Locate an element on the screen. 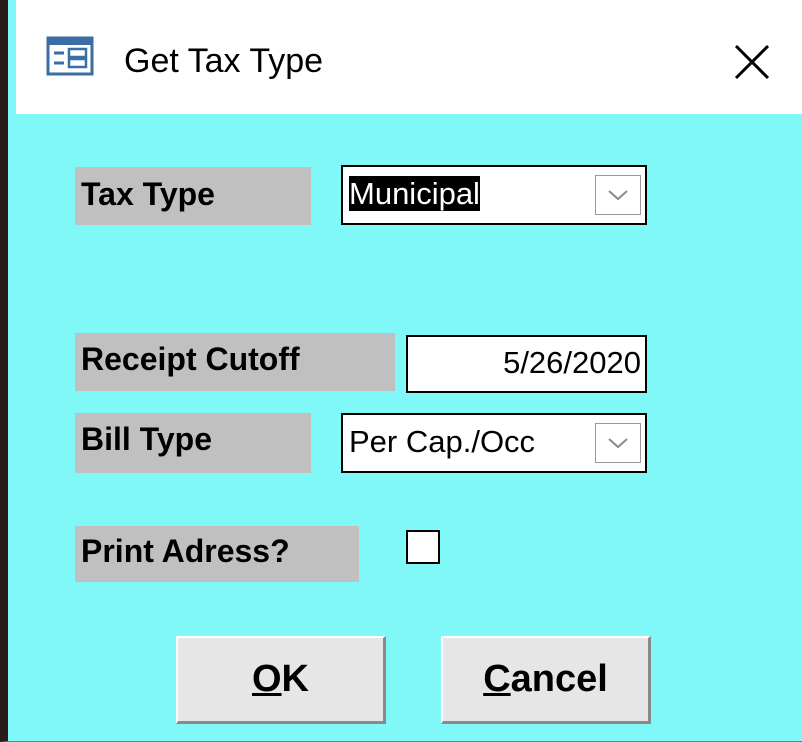 Image resolution: width=802 pixels, height=742 pixels. cancel-button: Cancel is located at coordinates (546, 680).